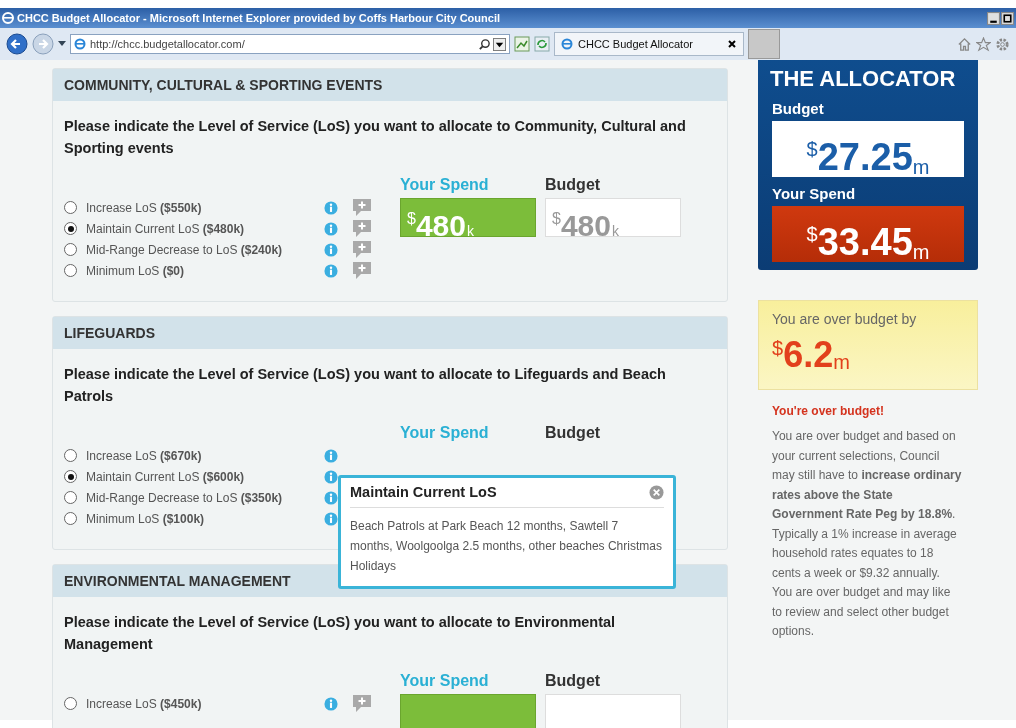 This screenshot has height=728, width=1016. Describe the element at coordinates (993, 18) in the screenshot. I see `minimize-button` at that location.